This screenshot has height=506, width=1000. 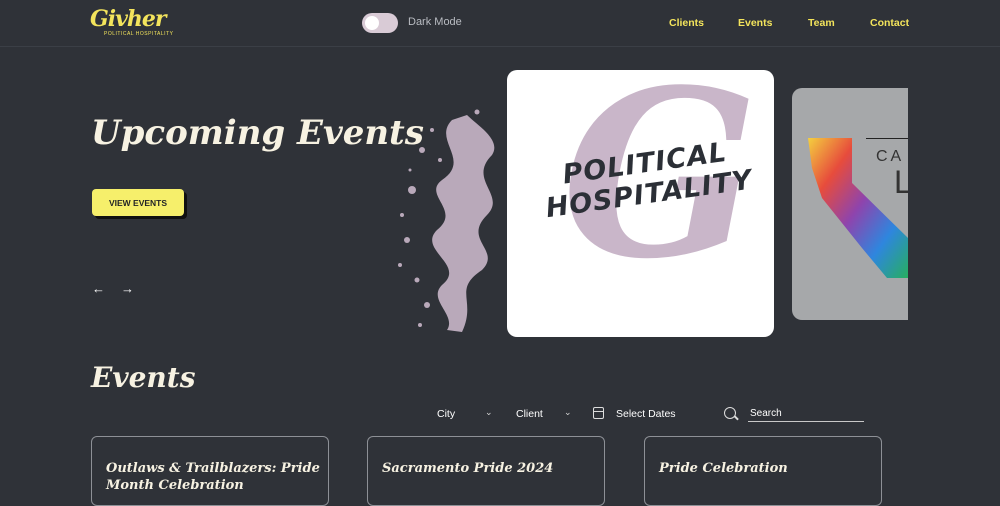 I want to click on date-range-picker: Select Dates, so click(x=646, y=414).